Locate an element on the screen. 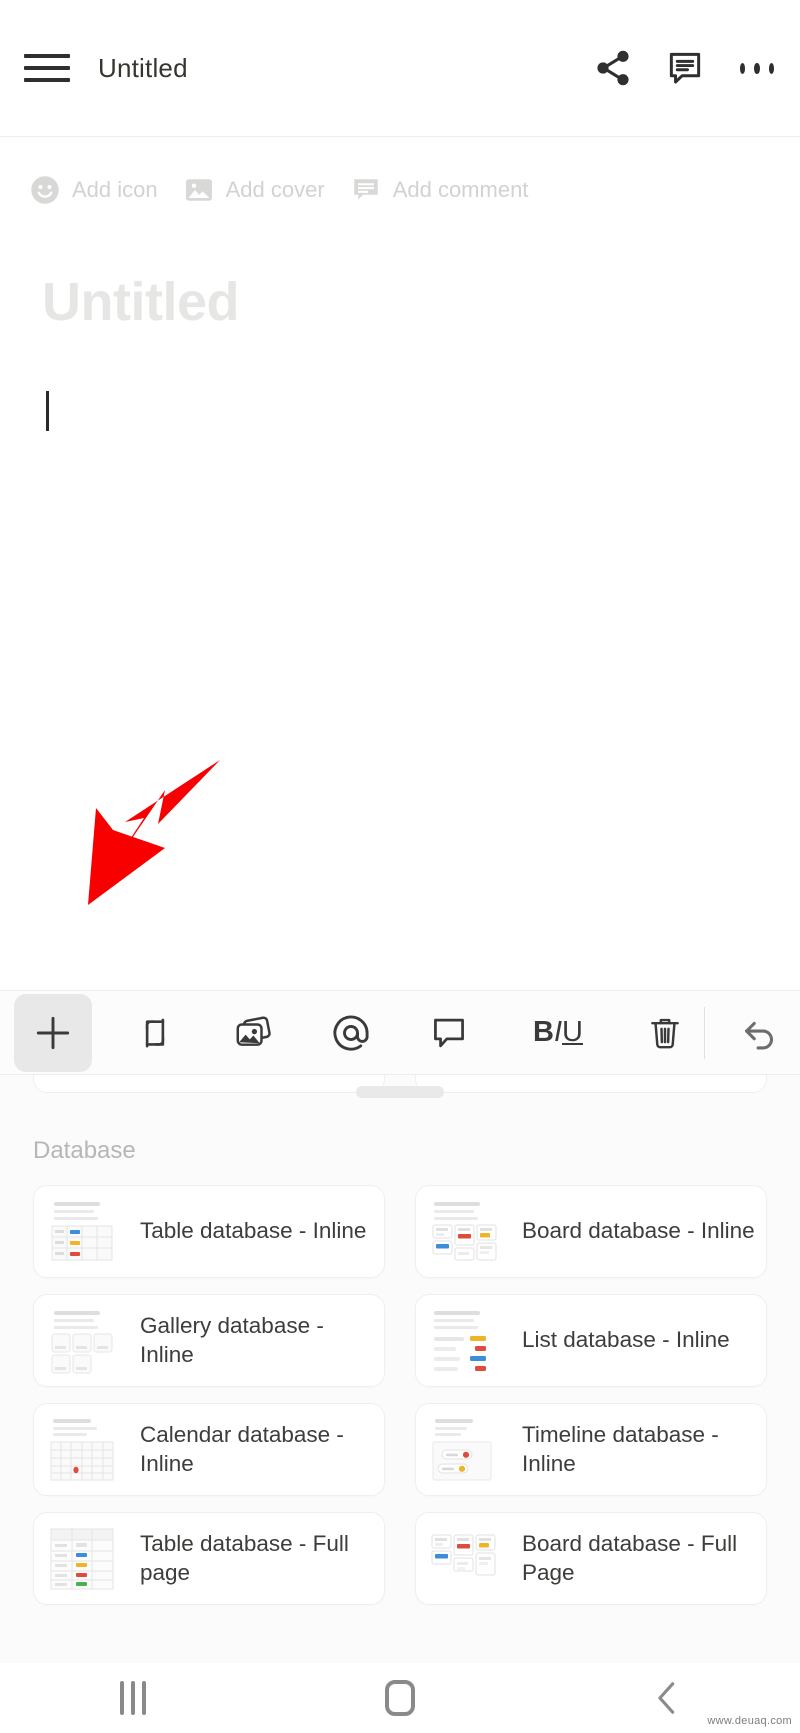 The image size is (800, 1733). back-chevron-icon is located at coordinates (665, 1698).